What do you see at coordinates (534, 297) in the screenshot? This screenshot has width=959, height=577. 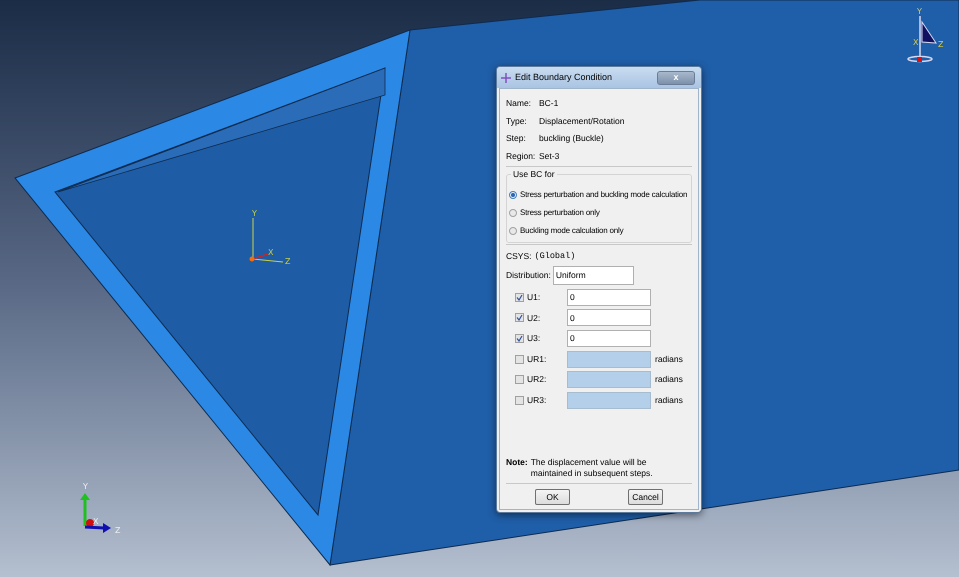 I see `field-label: U1:` at bounding box center [534, 297].